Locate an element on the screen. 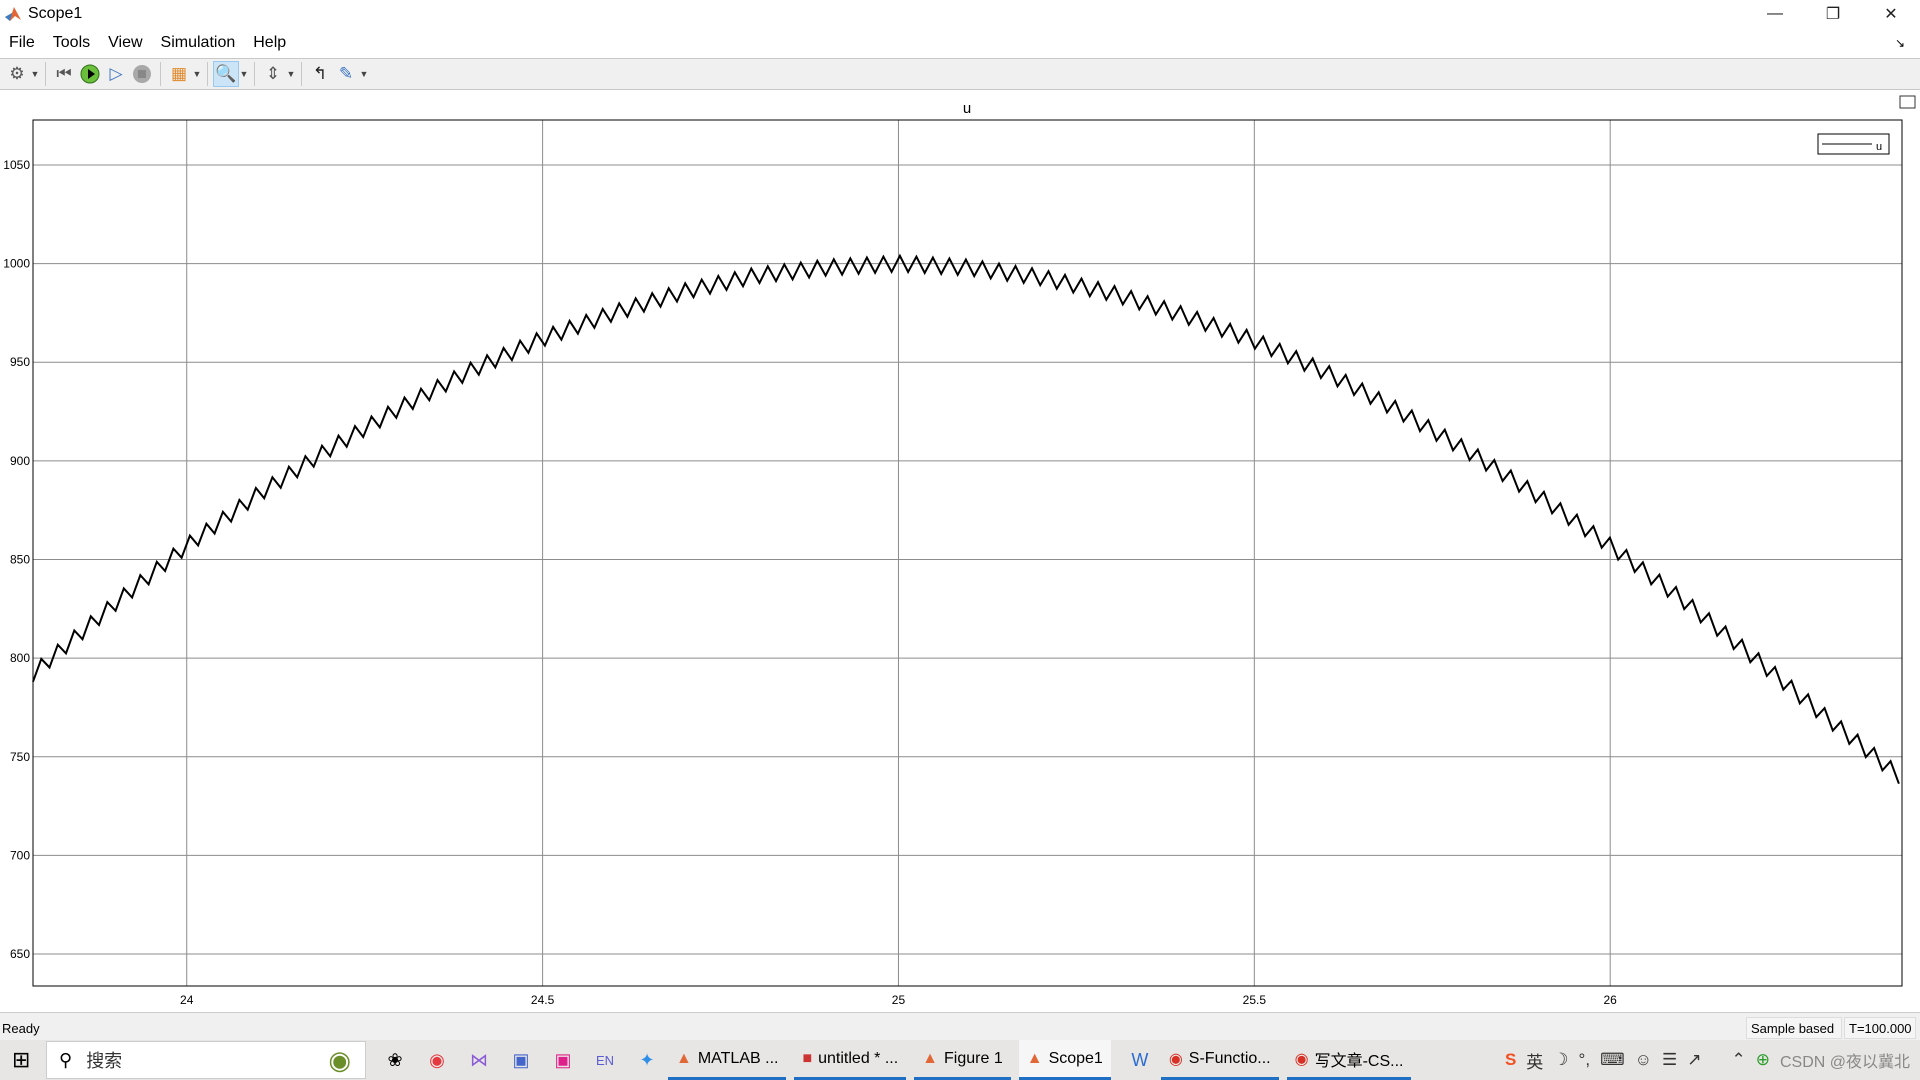 Image resolution: width=1920 pixels, height=1080 pixels. user-icon: ☺ is located at coordinates (1643, 1060).